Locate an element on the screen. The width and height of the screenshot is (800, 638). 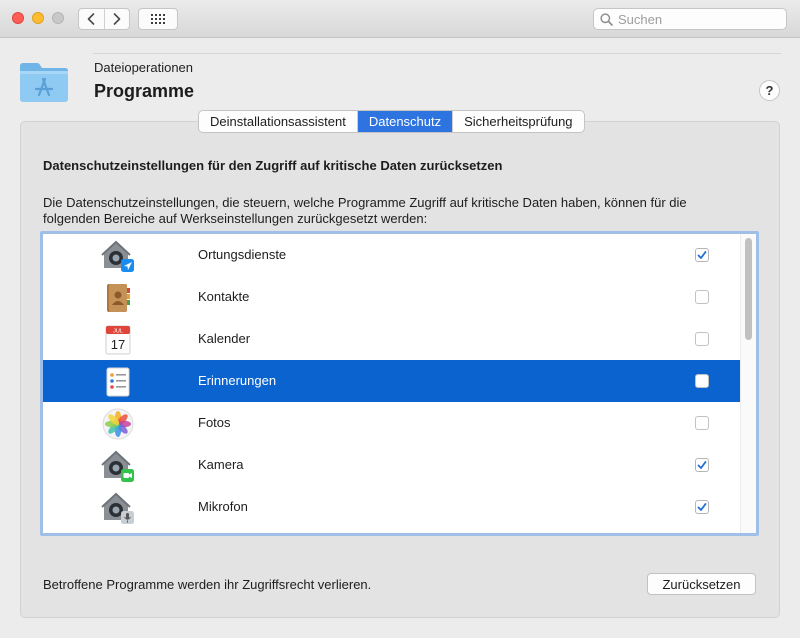
location-services-icon is located at coordinates (117, 256).